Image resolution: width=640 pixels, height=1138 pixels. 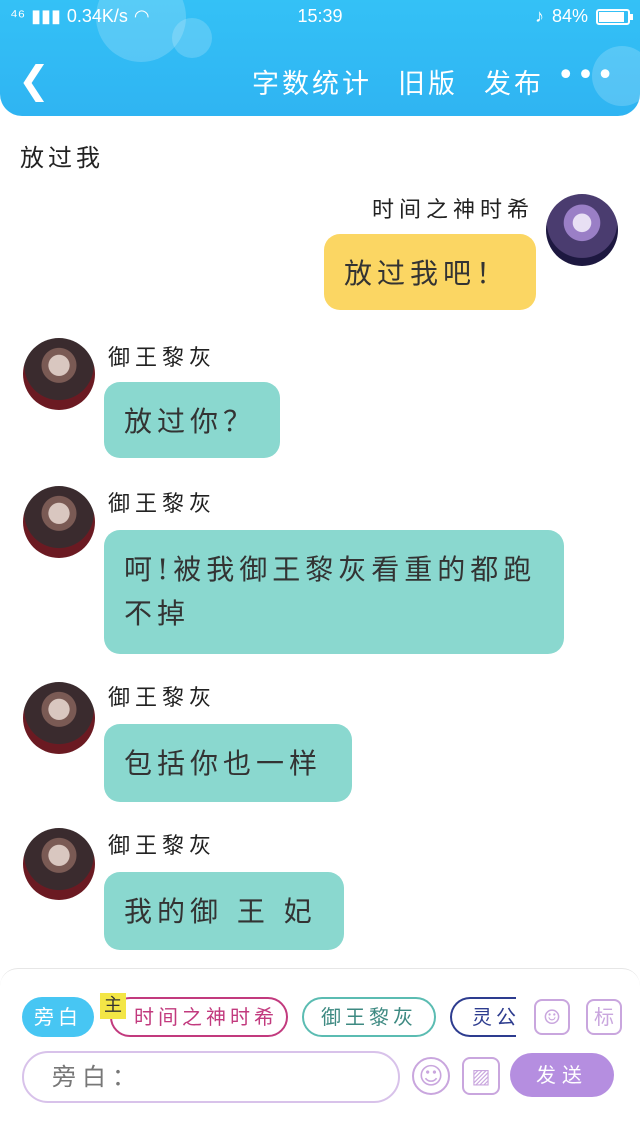 What do you see at coordinates (452, 210) in the screenshot?
I see `speaker-name: 时间之神时希` at bounding box center [452, 210].